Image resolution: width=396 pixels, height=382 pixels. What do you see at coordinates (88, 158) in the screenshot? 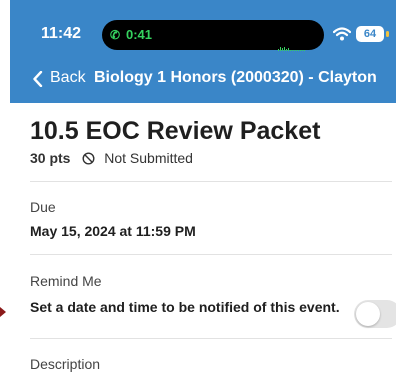
I see `not-submitted-icon` at bounding box center [88, 158].